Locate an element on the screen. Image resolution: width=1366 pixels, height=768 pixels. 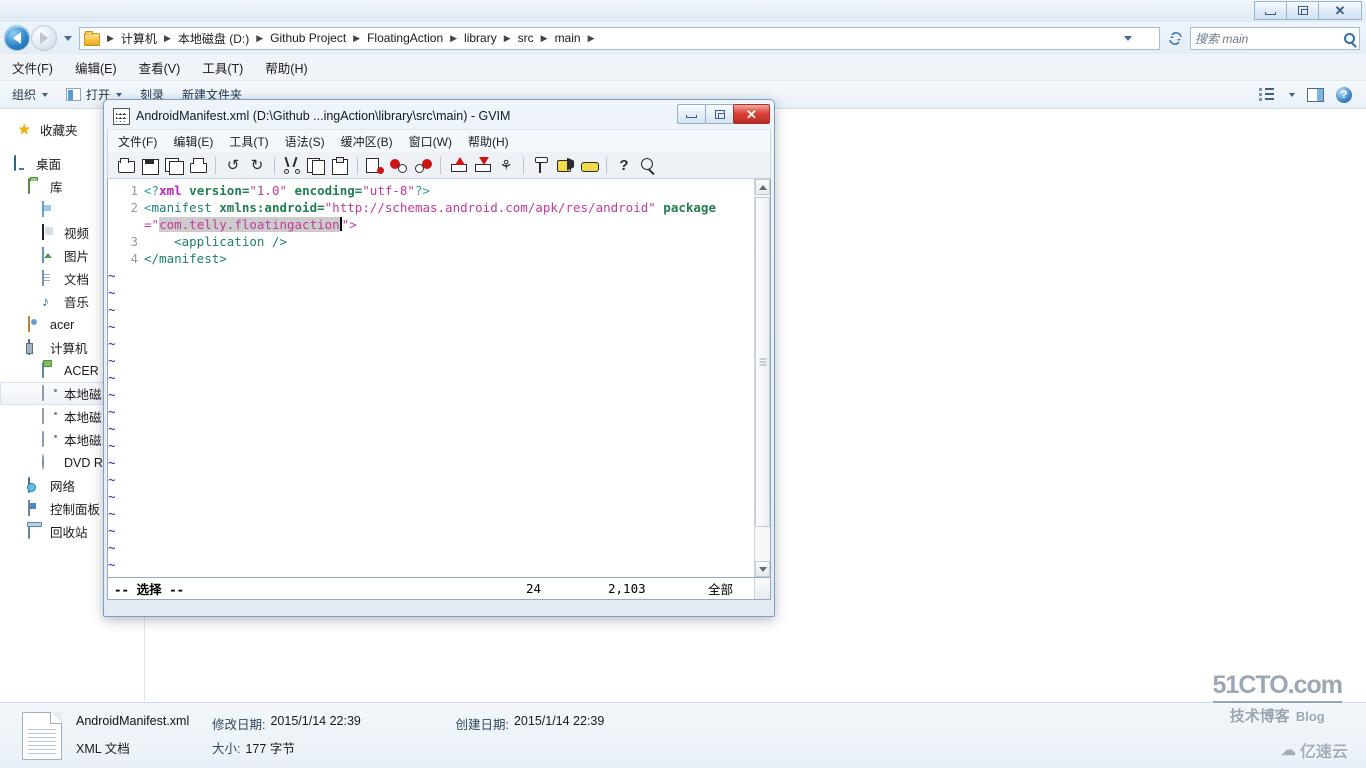
menu-file: 文件(F) is located at coordinates (32, 67).